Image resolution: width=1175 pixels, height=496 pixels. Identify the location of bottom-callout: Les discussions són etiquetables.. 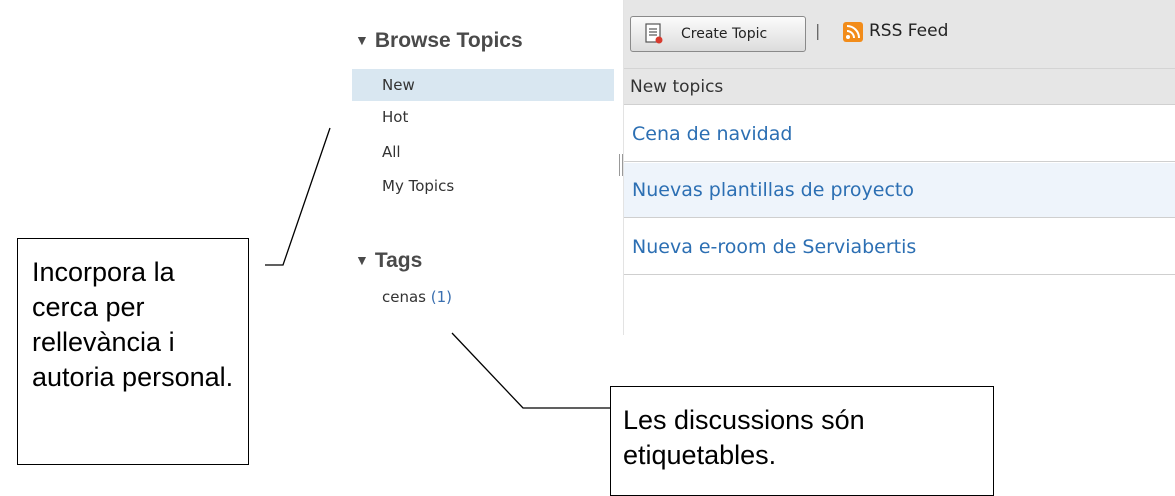
(802, 441).